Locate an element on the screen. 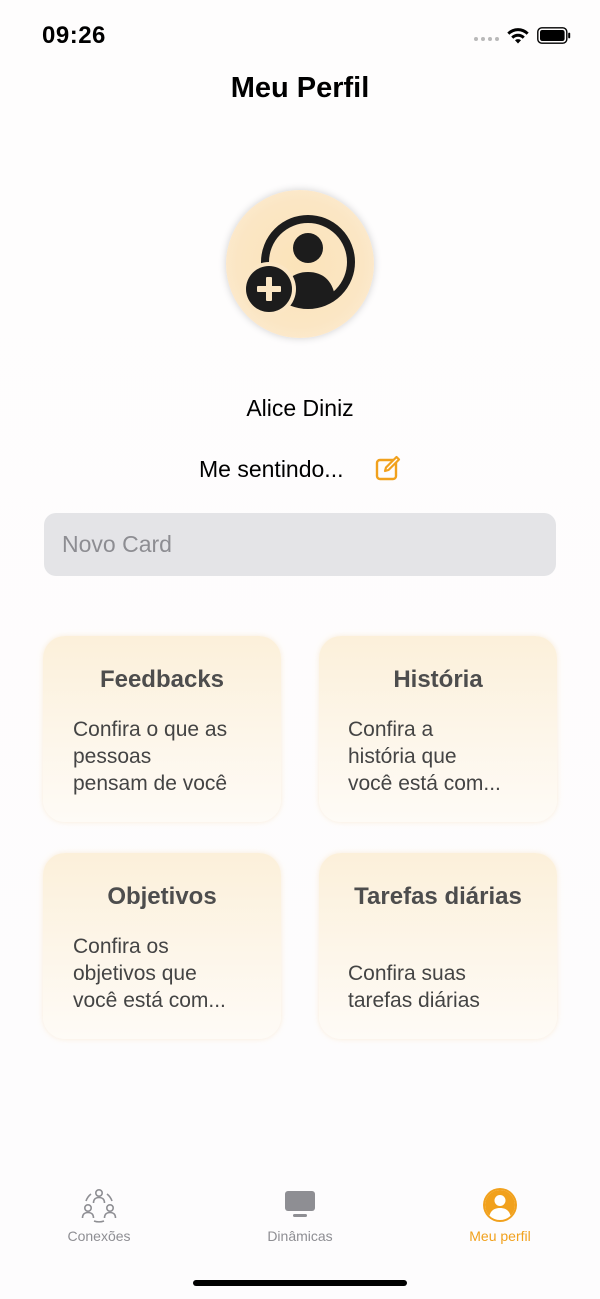  avatar-button is located at coordinates (300, 264).